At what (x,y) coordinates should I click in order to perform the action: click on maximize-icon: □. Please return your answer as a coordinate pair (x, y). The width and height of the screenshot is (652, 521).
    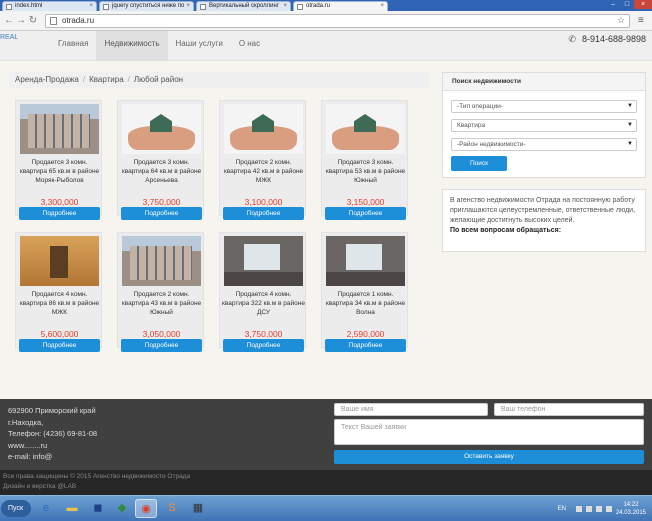
    Looking at the image, I should click on (627, 4).